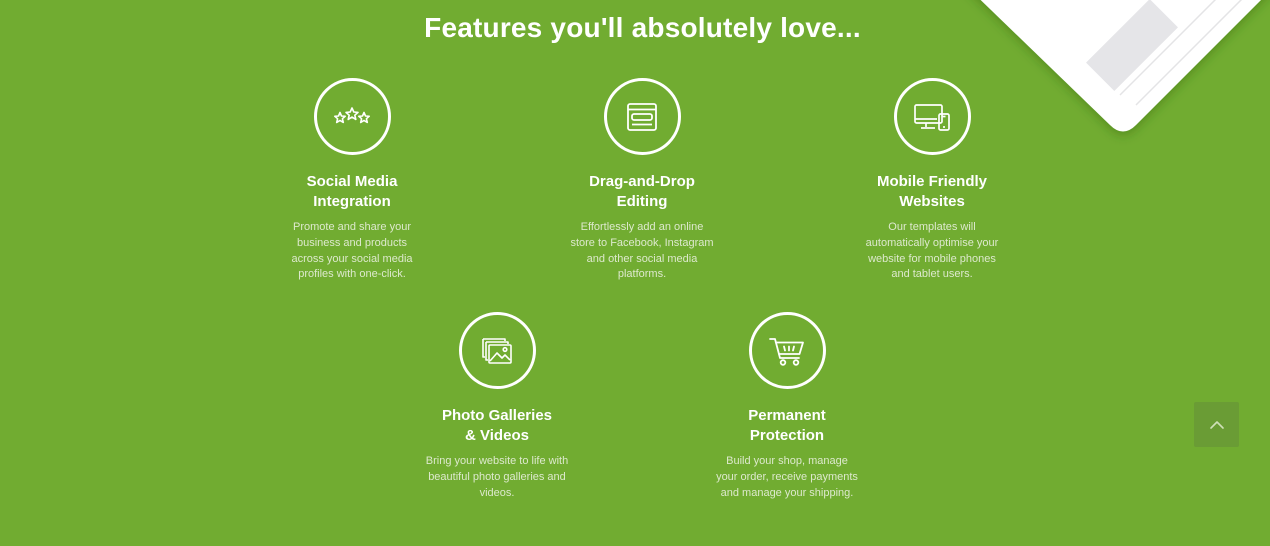 This screenshot has width=1270, height=546. Describe the element at coordinates (642, 191) in the screenshot. I see `feature-title: Drag-and-Drop Editing` at that location.